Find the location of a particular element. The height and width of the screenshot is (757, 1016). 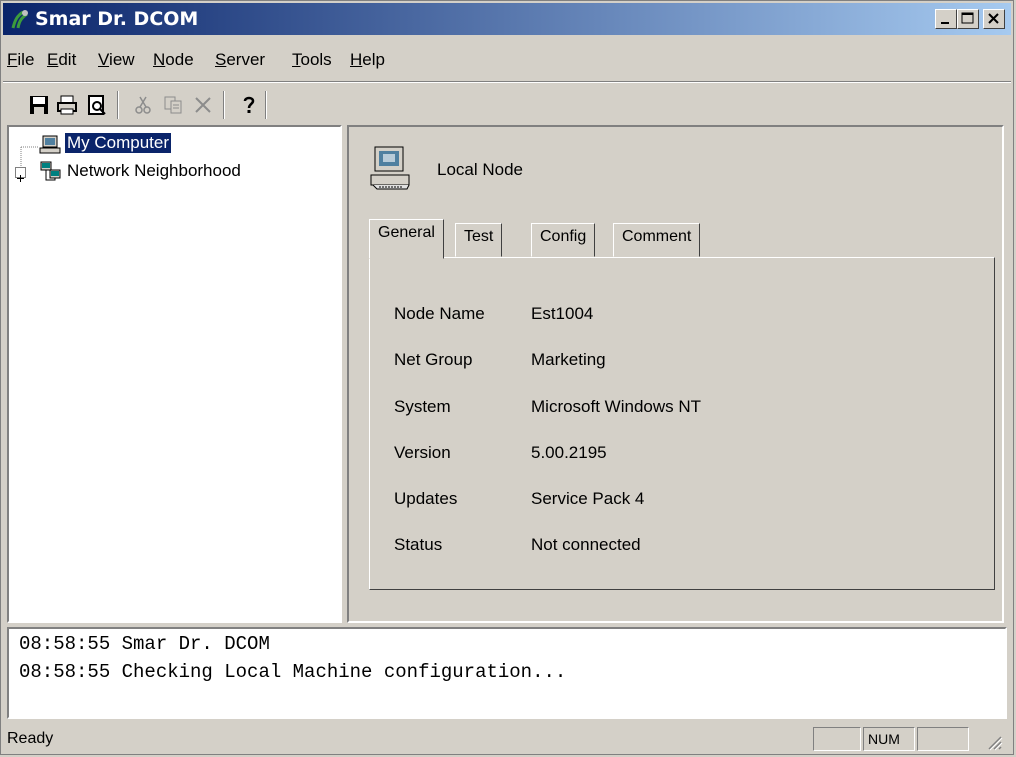

print-icon is located at coordinates (67, 105).